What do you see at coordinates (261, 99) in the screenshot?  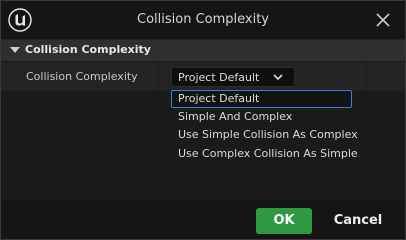 I see `dropdown-option-project-default: Project Default` at bounding box center [261, 99].